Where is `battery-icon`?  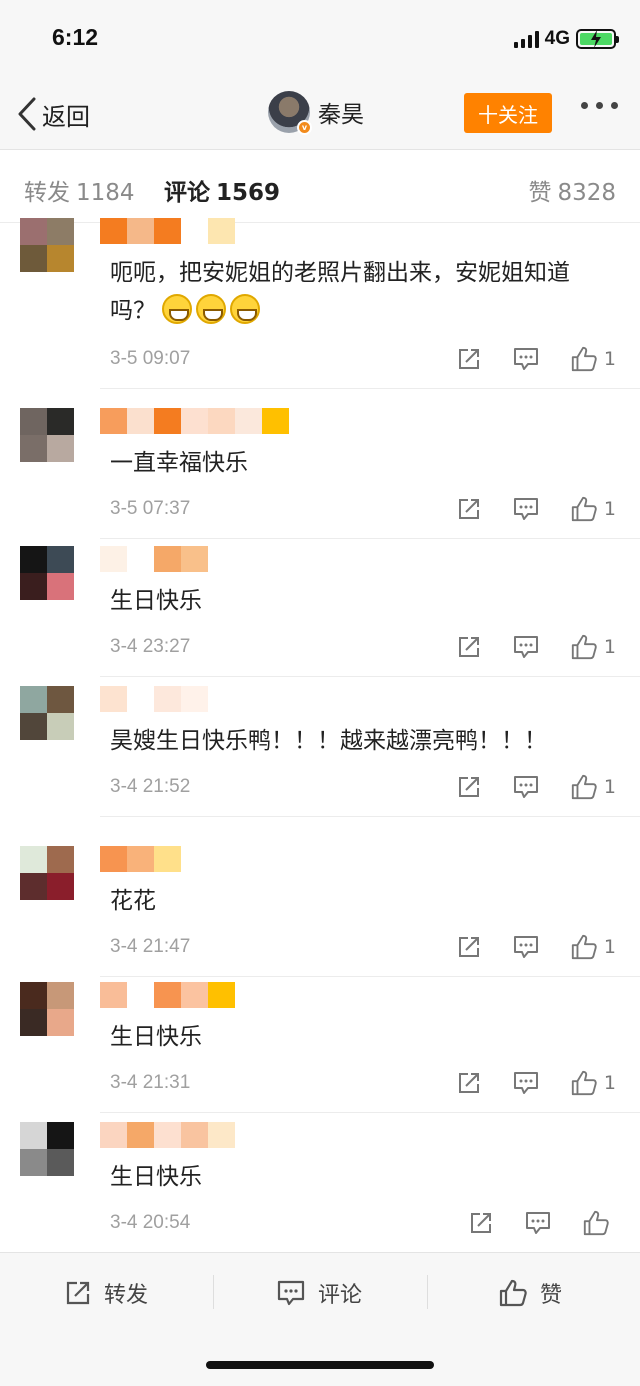 battery-icon is located at coordinates (597, 39).